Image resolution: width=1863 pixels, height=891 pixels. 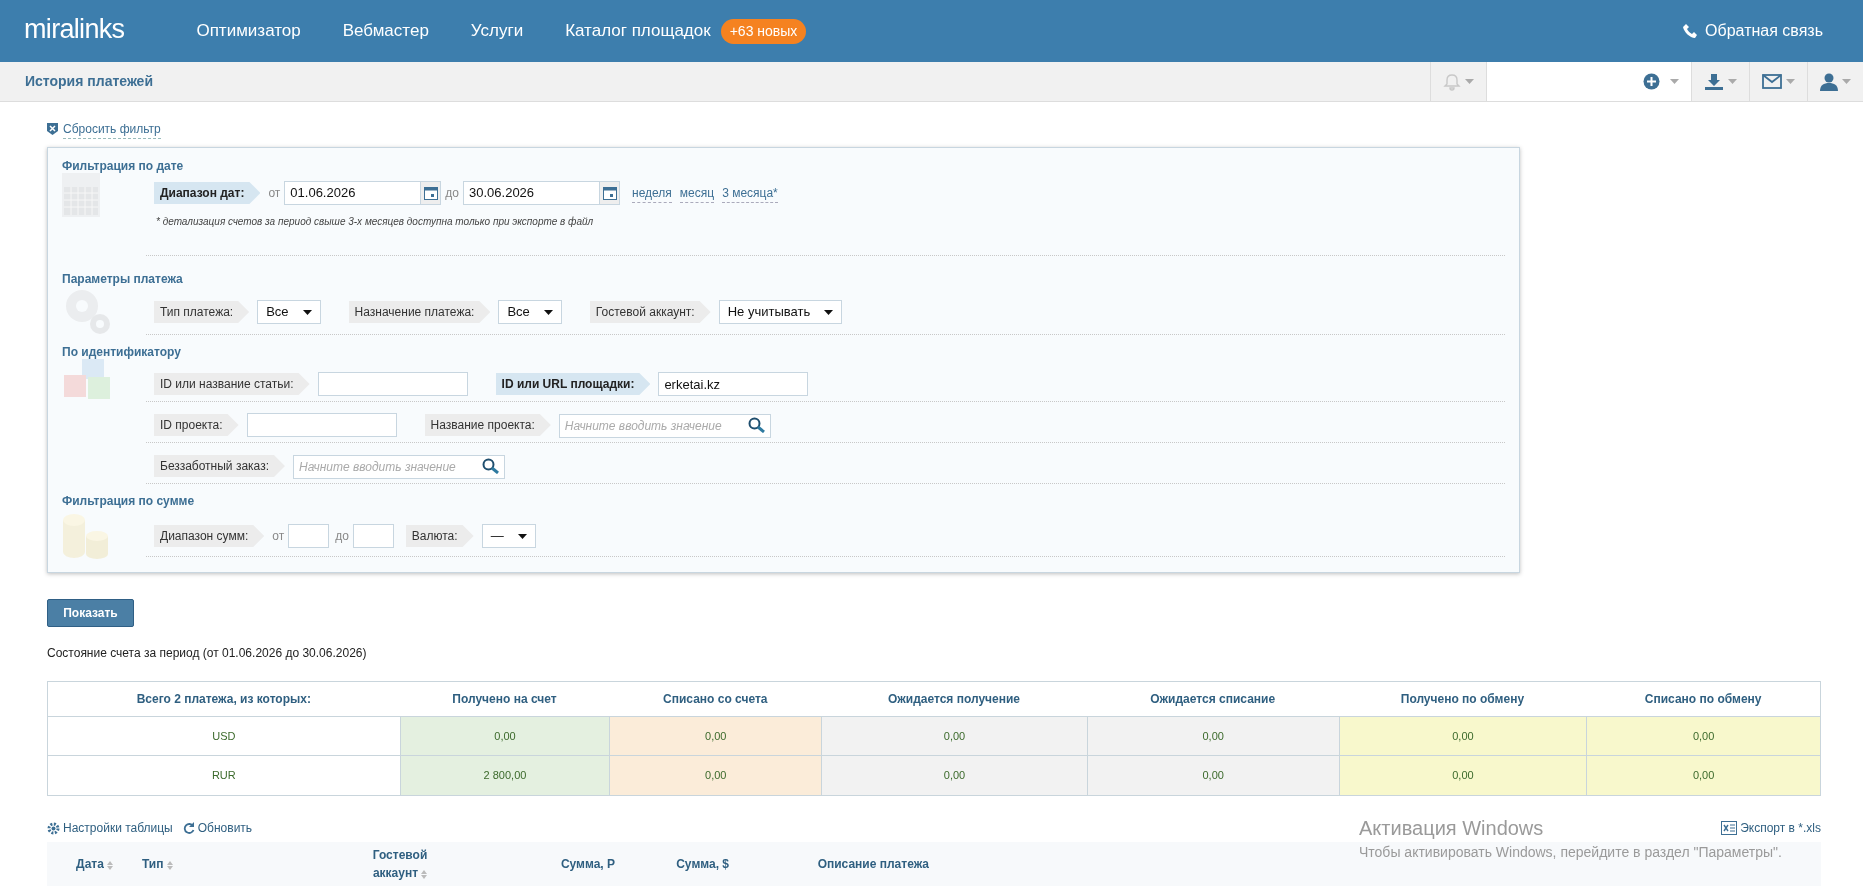 What do you see at coordinates (248, 31) in the screenshot?
I see `nav-link: Оптимизатор` at bounding box center [248, 31].